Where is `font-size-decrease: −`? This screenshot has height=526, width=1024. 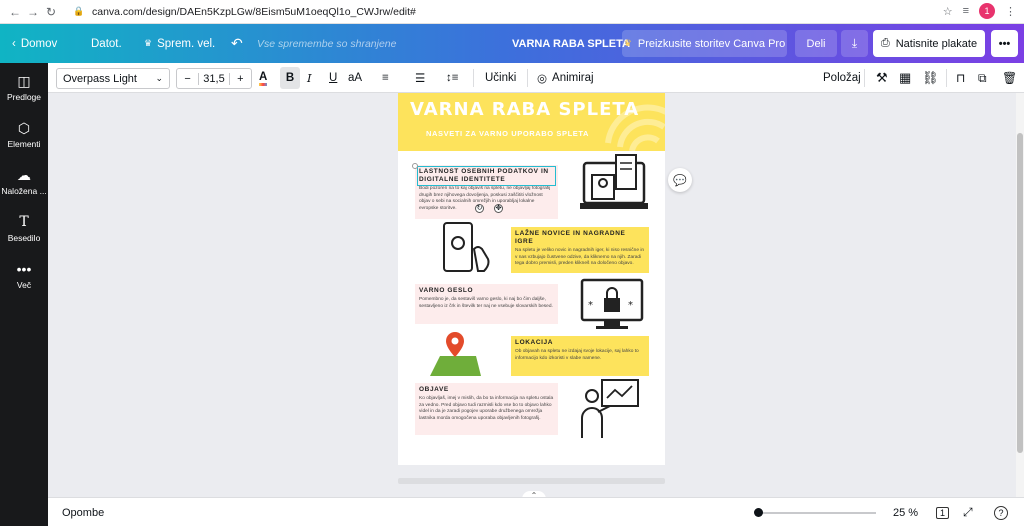
font-size-decrease: − is located at coordinates (187, 79).